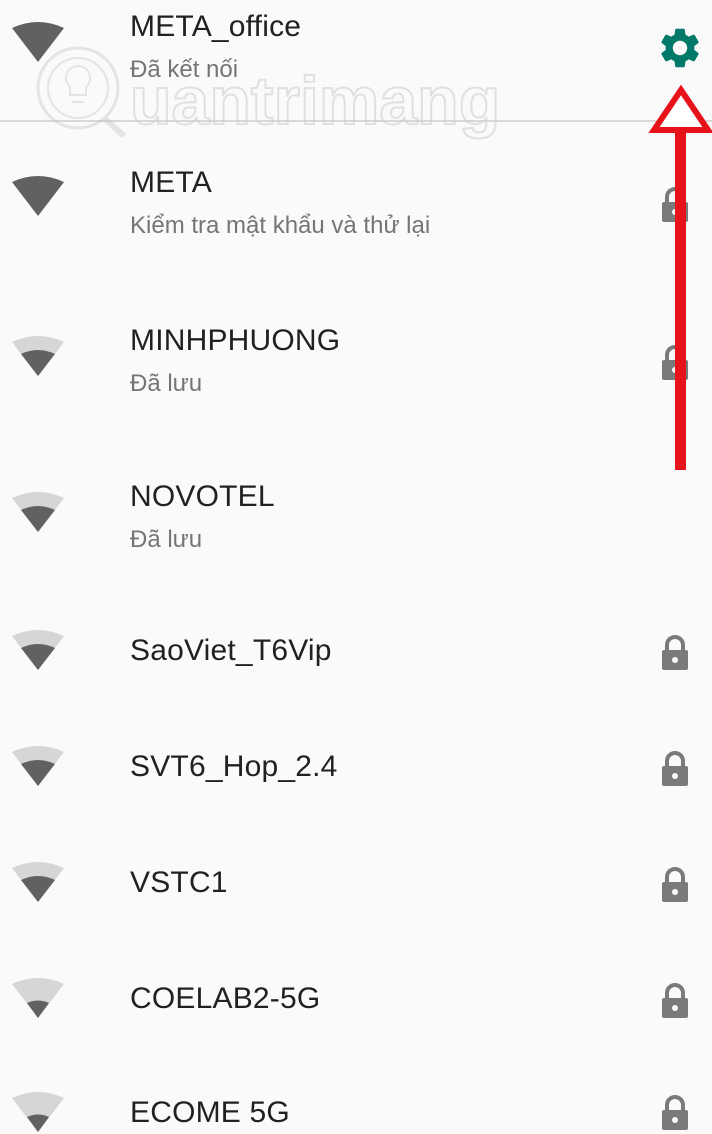 This screenshot has height=1134, width=712. I want to click on network-name: ECOME 5G, so click(210, 1112).